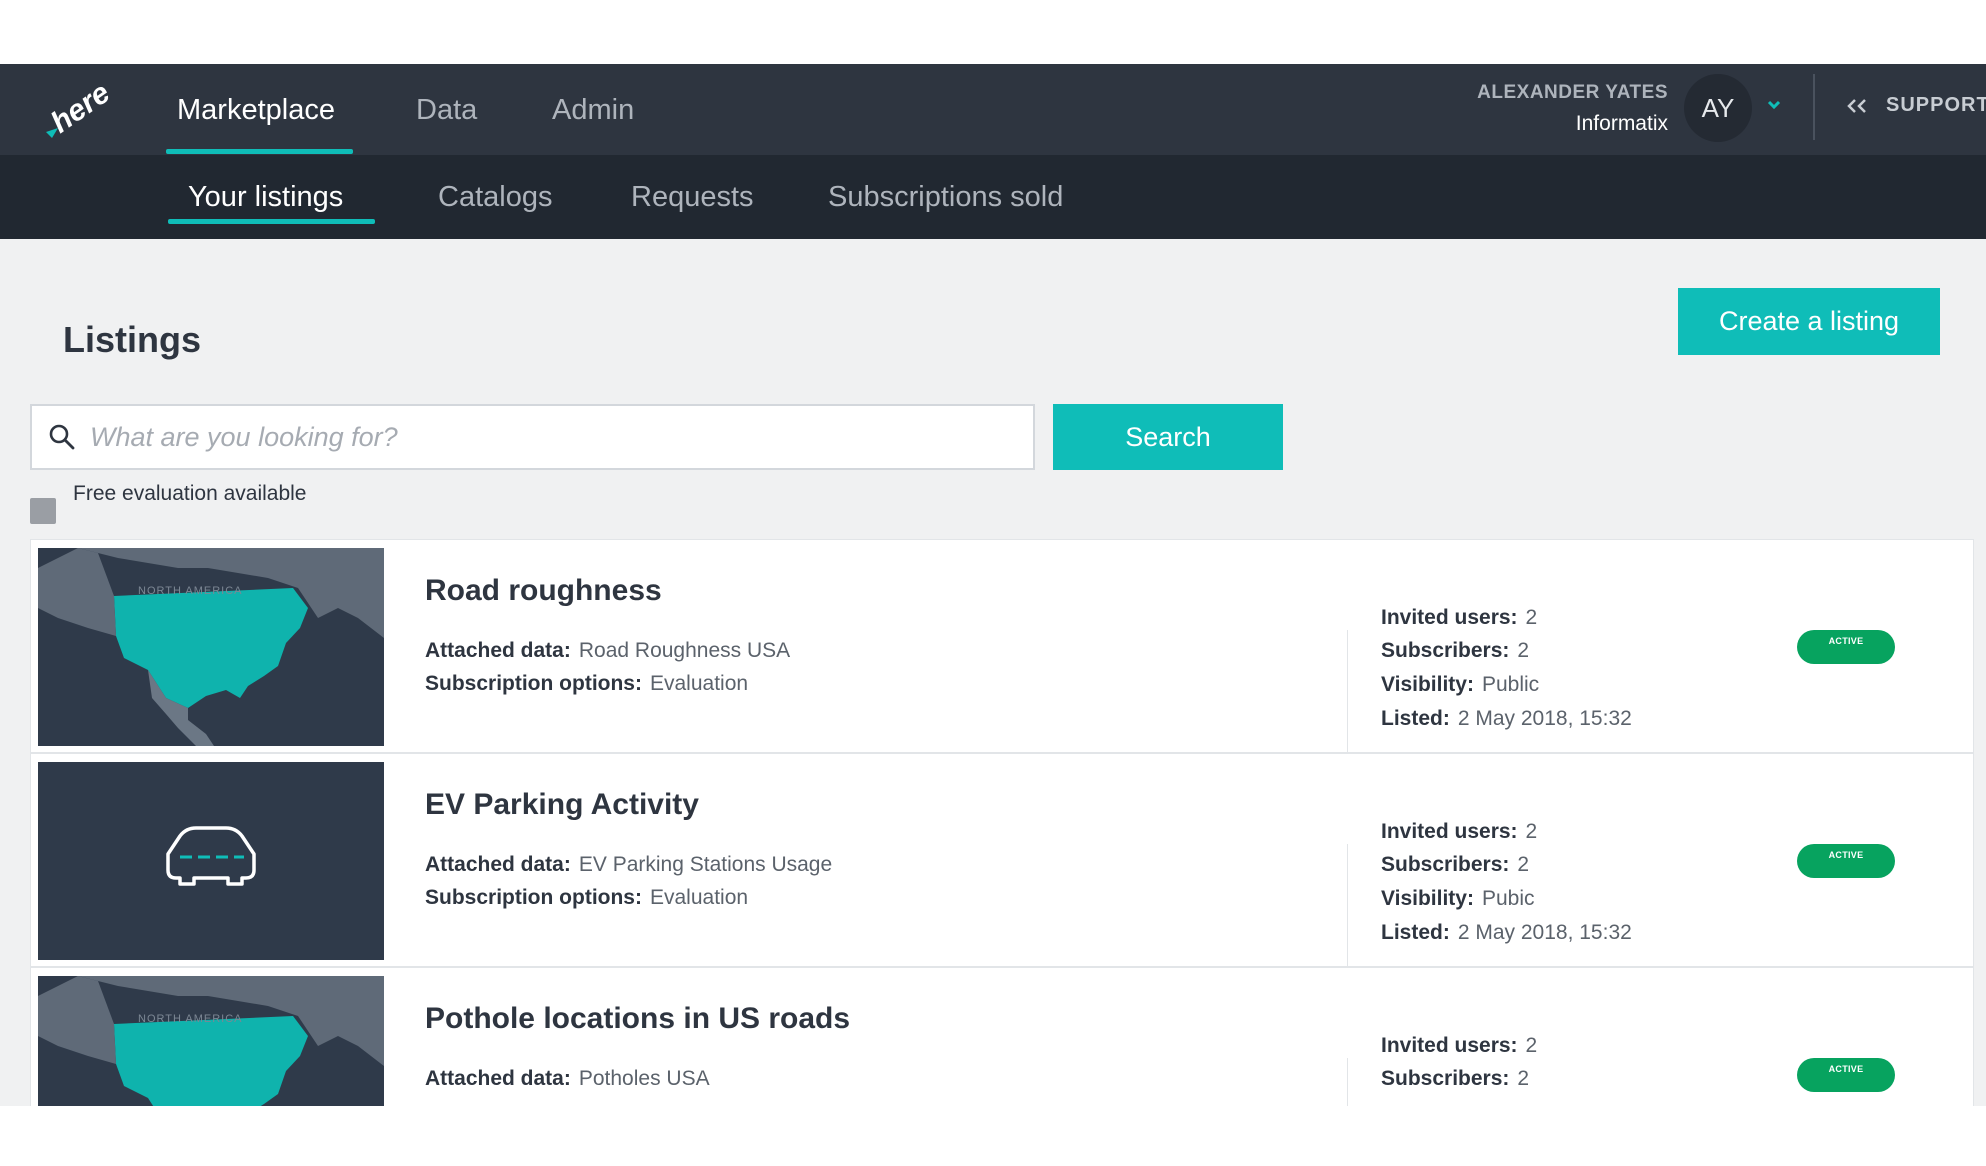 The image size is (1986, 1166). Describe the element at coordinates (62, 437) in the screenshot. I see `search-icon` at that location.